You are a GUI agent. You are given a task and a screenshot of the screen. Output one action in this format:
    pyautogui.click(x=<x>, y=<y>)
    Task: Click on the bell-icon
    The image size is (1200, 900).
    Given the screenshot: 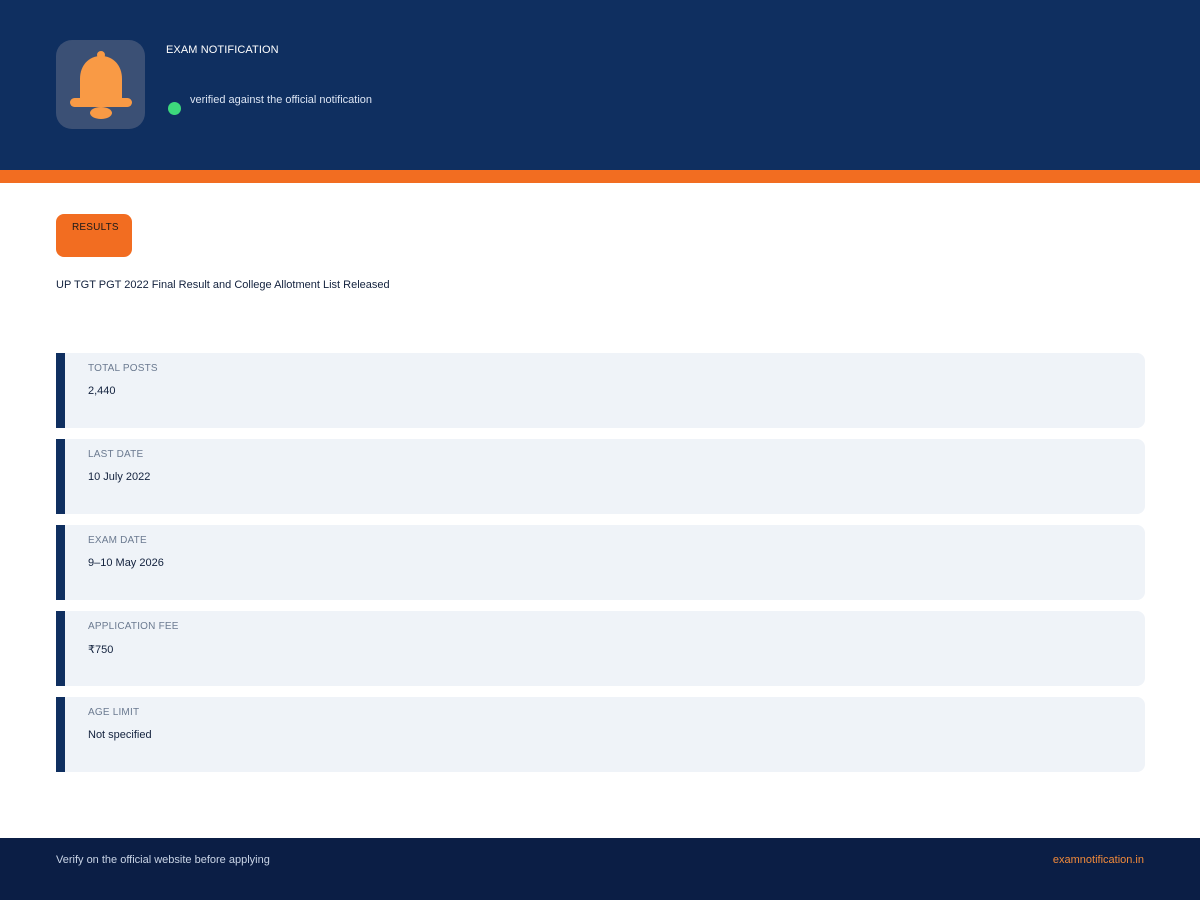 What is the action you would take?
    pyautogui.click(x=100, y=84)
    